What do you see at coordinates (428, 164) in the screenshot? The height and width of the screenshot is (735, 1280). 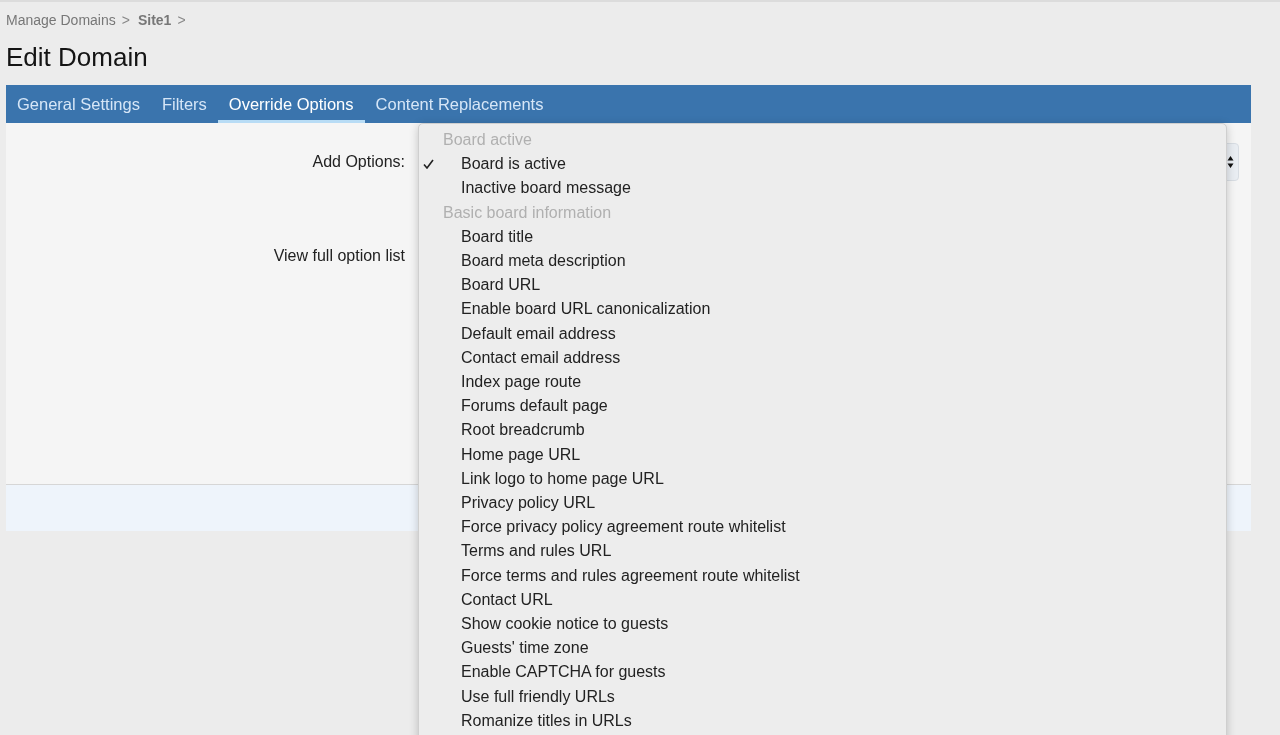 I see `checkmark-icon` at bounding box center [428, 164].